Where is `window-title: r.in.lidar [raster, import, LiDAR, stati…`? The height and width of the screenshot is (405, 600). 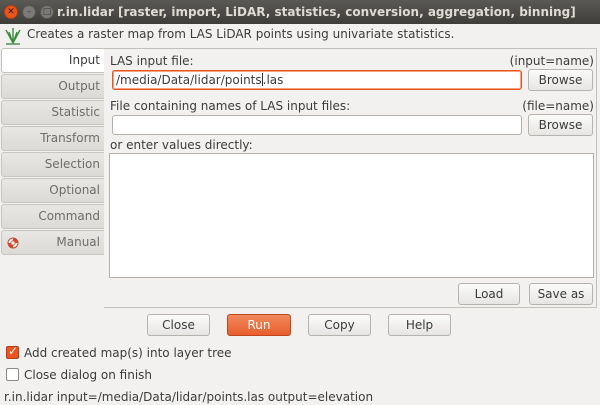 window-title: r.in.lidar [raster, import, LiDAR, stati… is located at coordinates (316, 12).